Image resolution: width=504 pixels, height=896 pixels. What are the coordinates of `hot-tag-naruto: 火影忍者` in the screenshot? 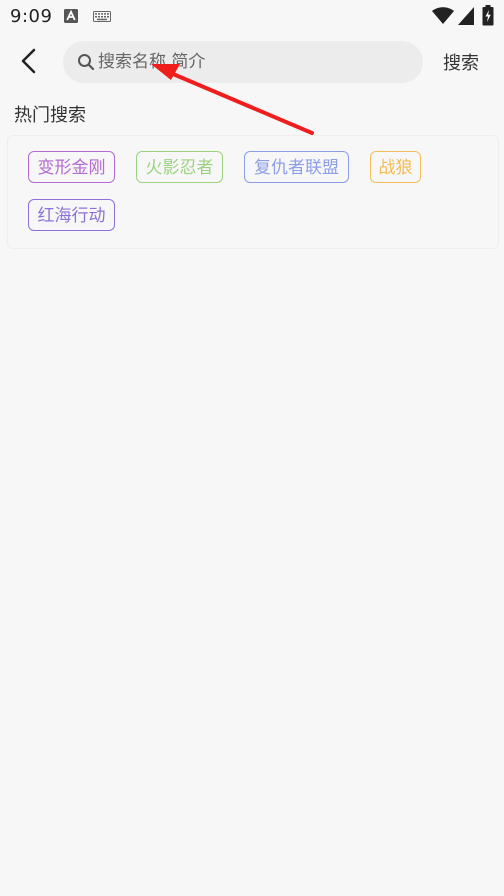 It's located at (179, 167).